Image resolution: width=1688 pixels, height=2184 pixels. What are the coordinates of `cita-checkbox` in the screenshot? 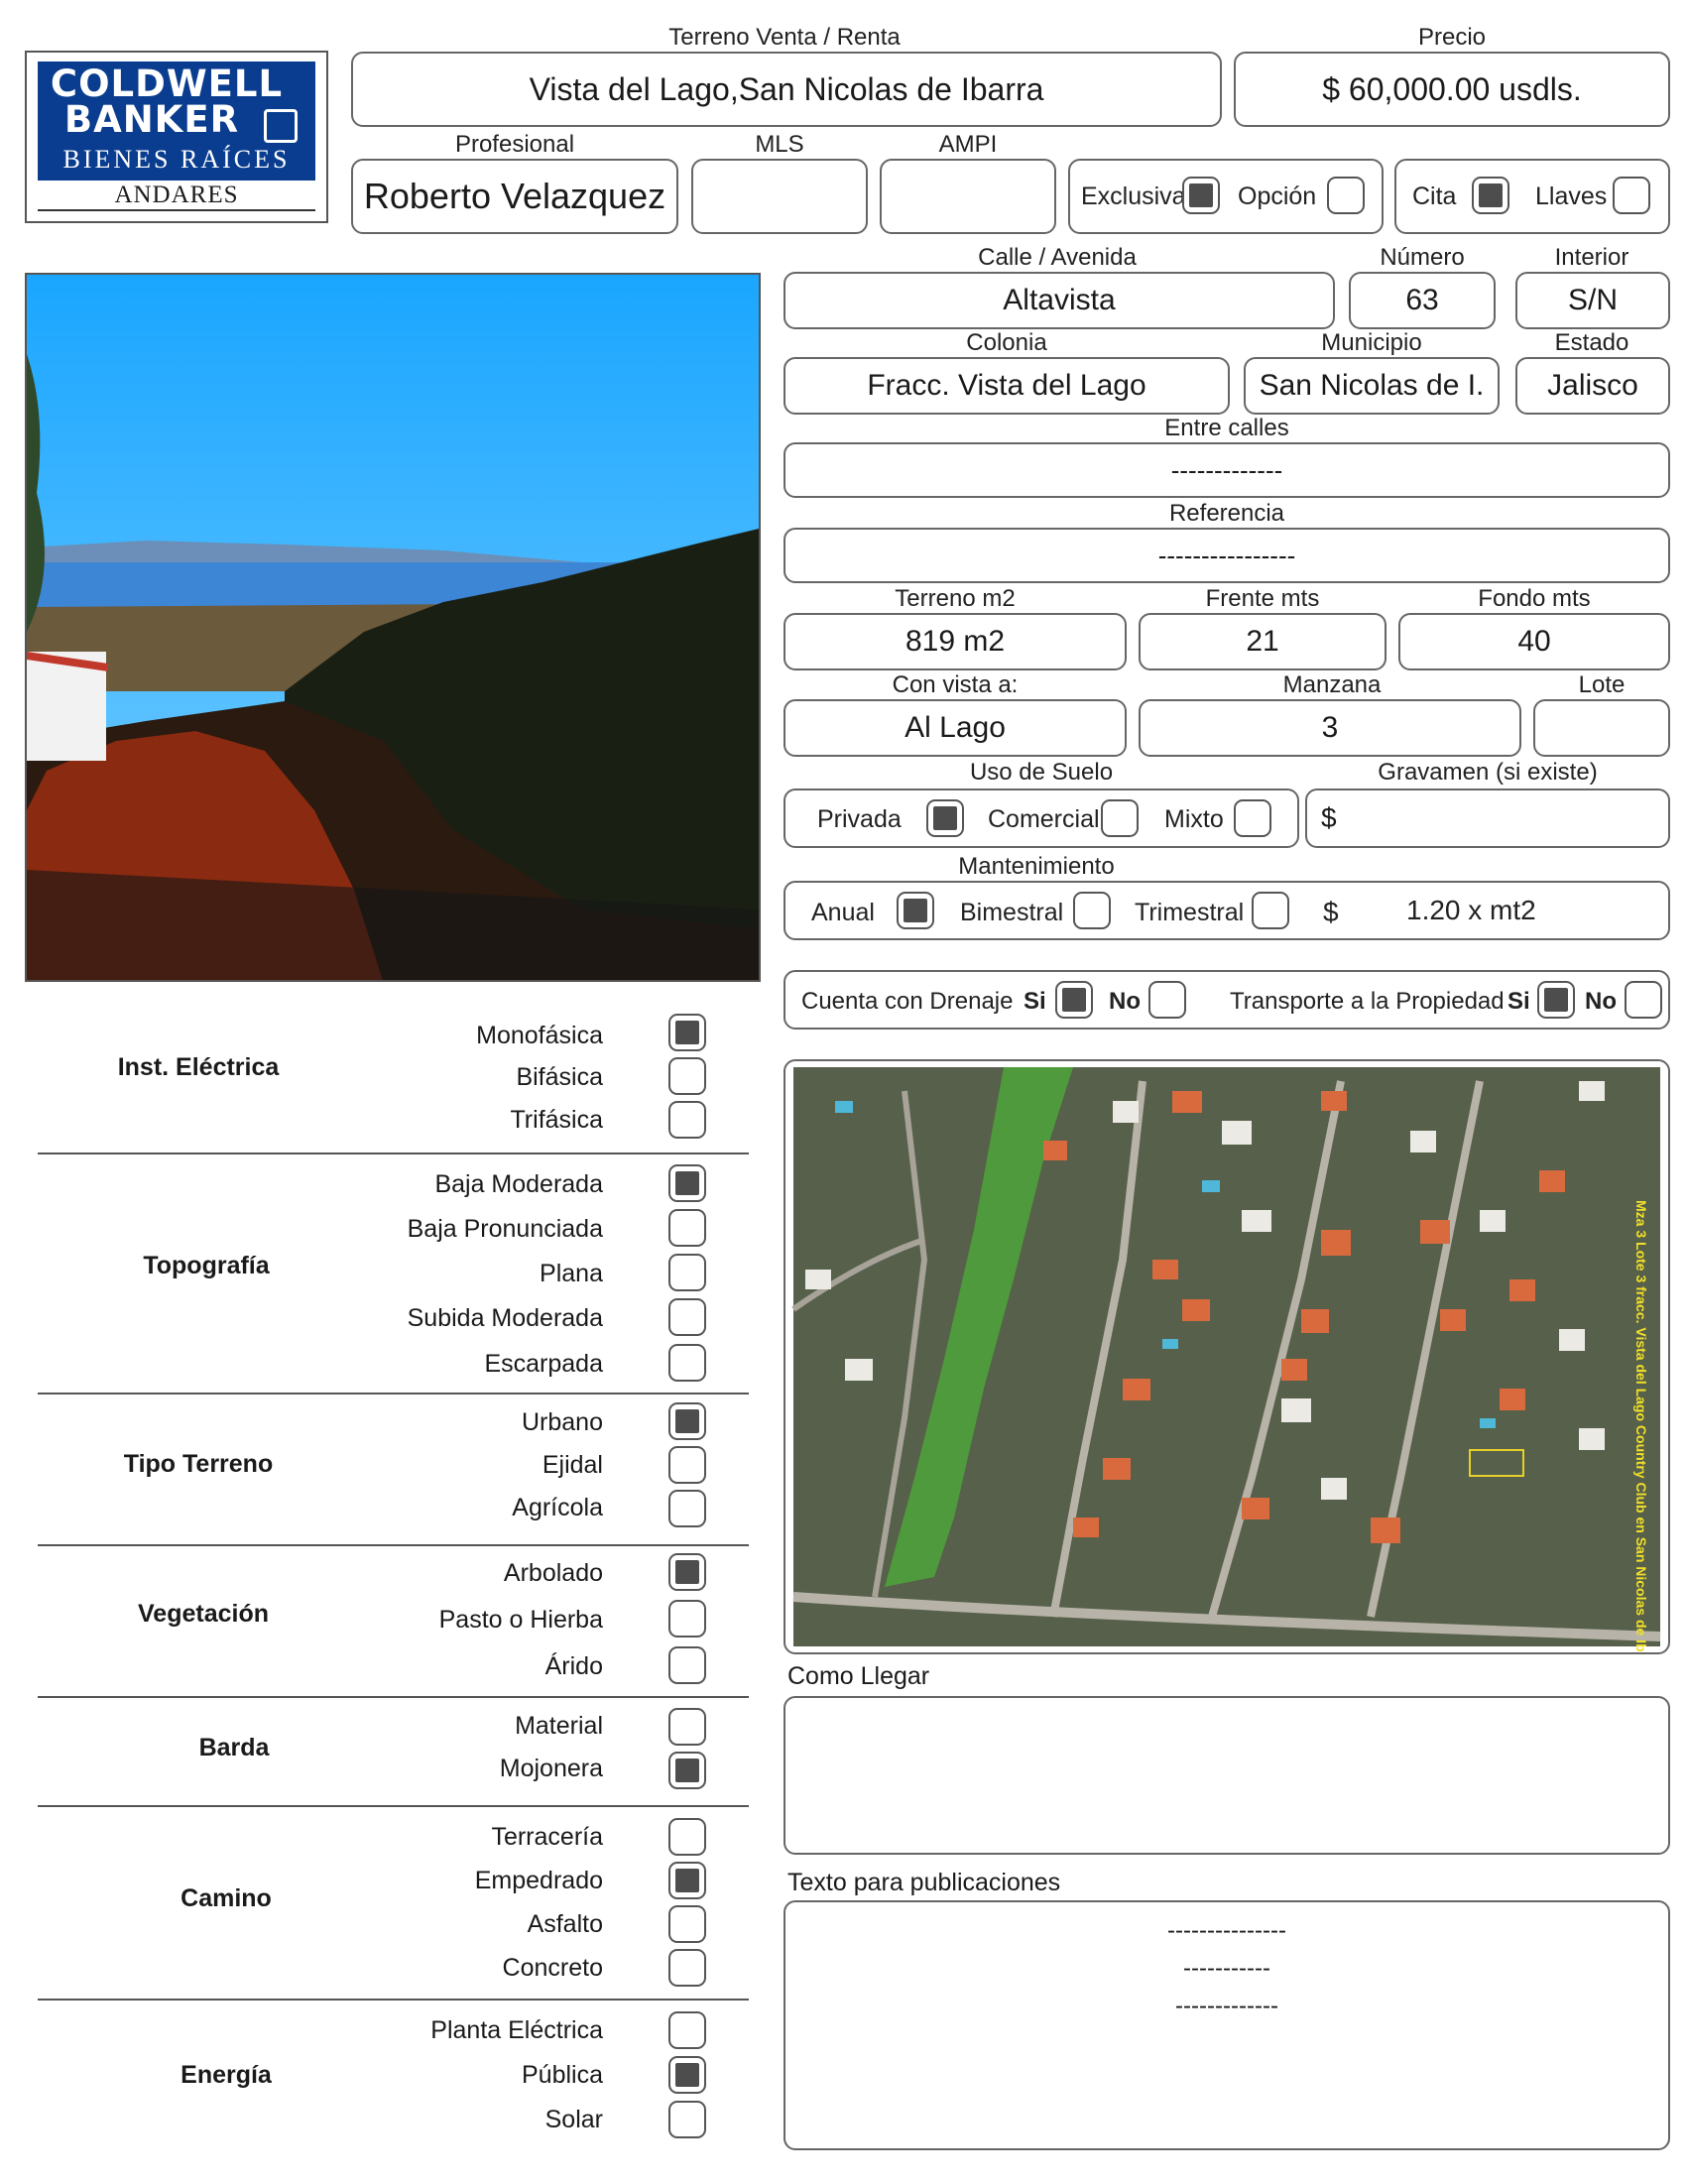 It's located at (1491, 195).